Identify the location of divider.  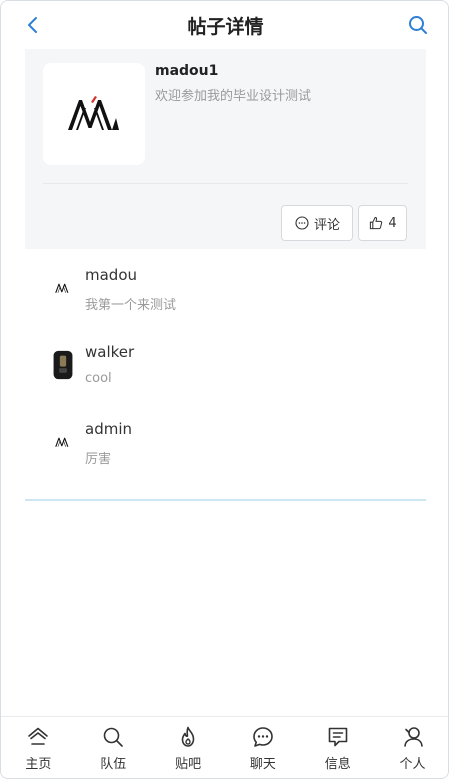
(225, 183).